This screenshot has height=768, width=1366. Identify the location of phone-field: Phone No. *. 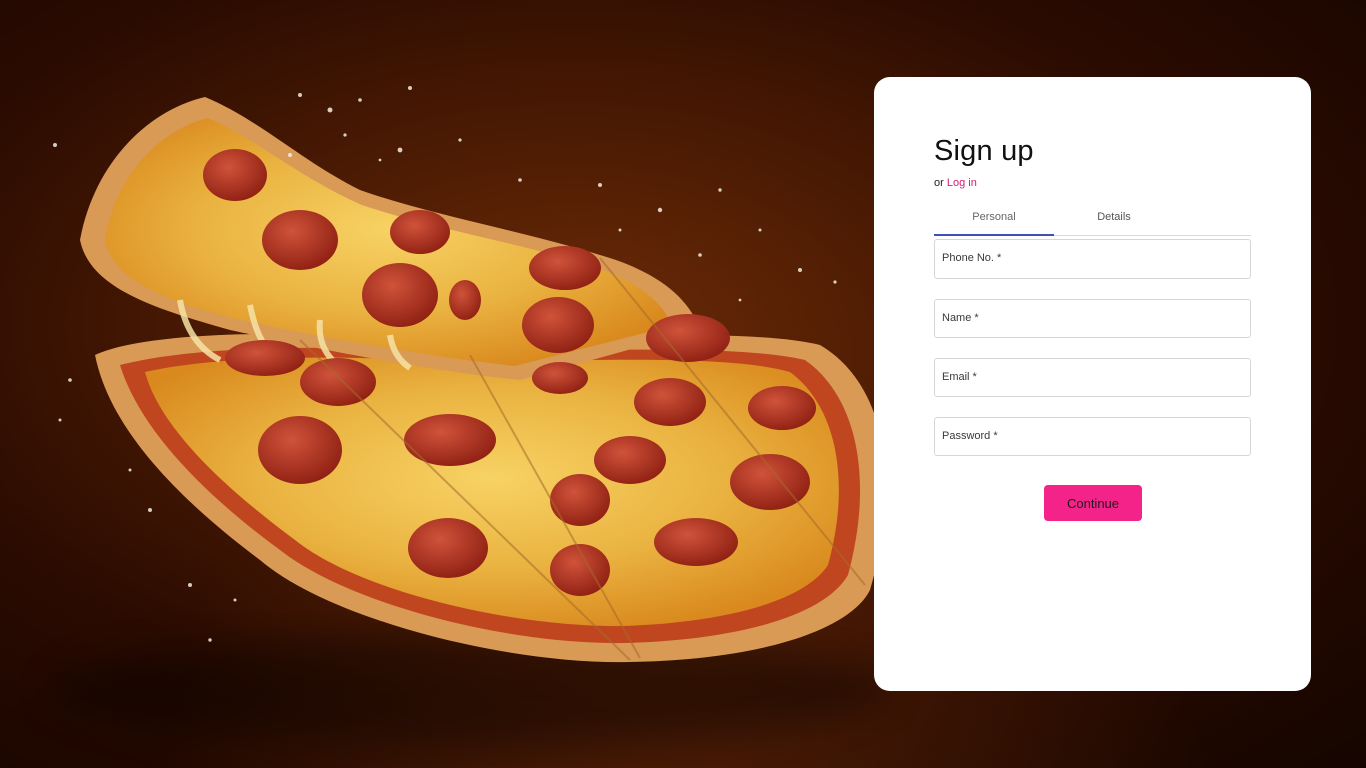
(1092, 259).